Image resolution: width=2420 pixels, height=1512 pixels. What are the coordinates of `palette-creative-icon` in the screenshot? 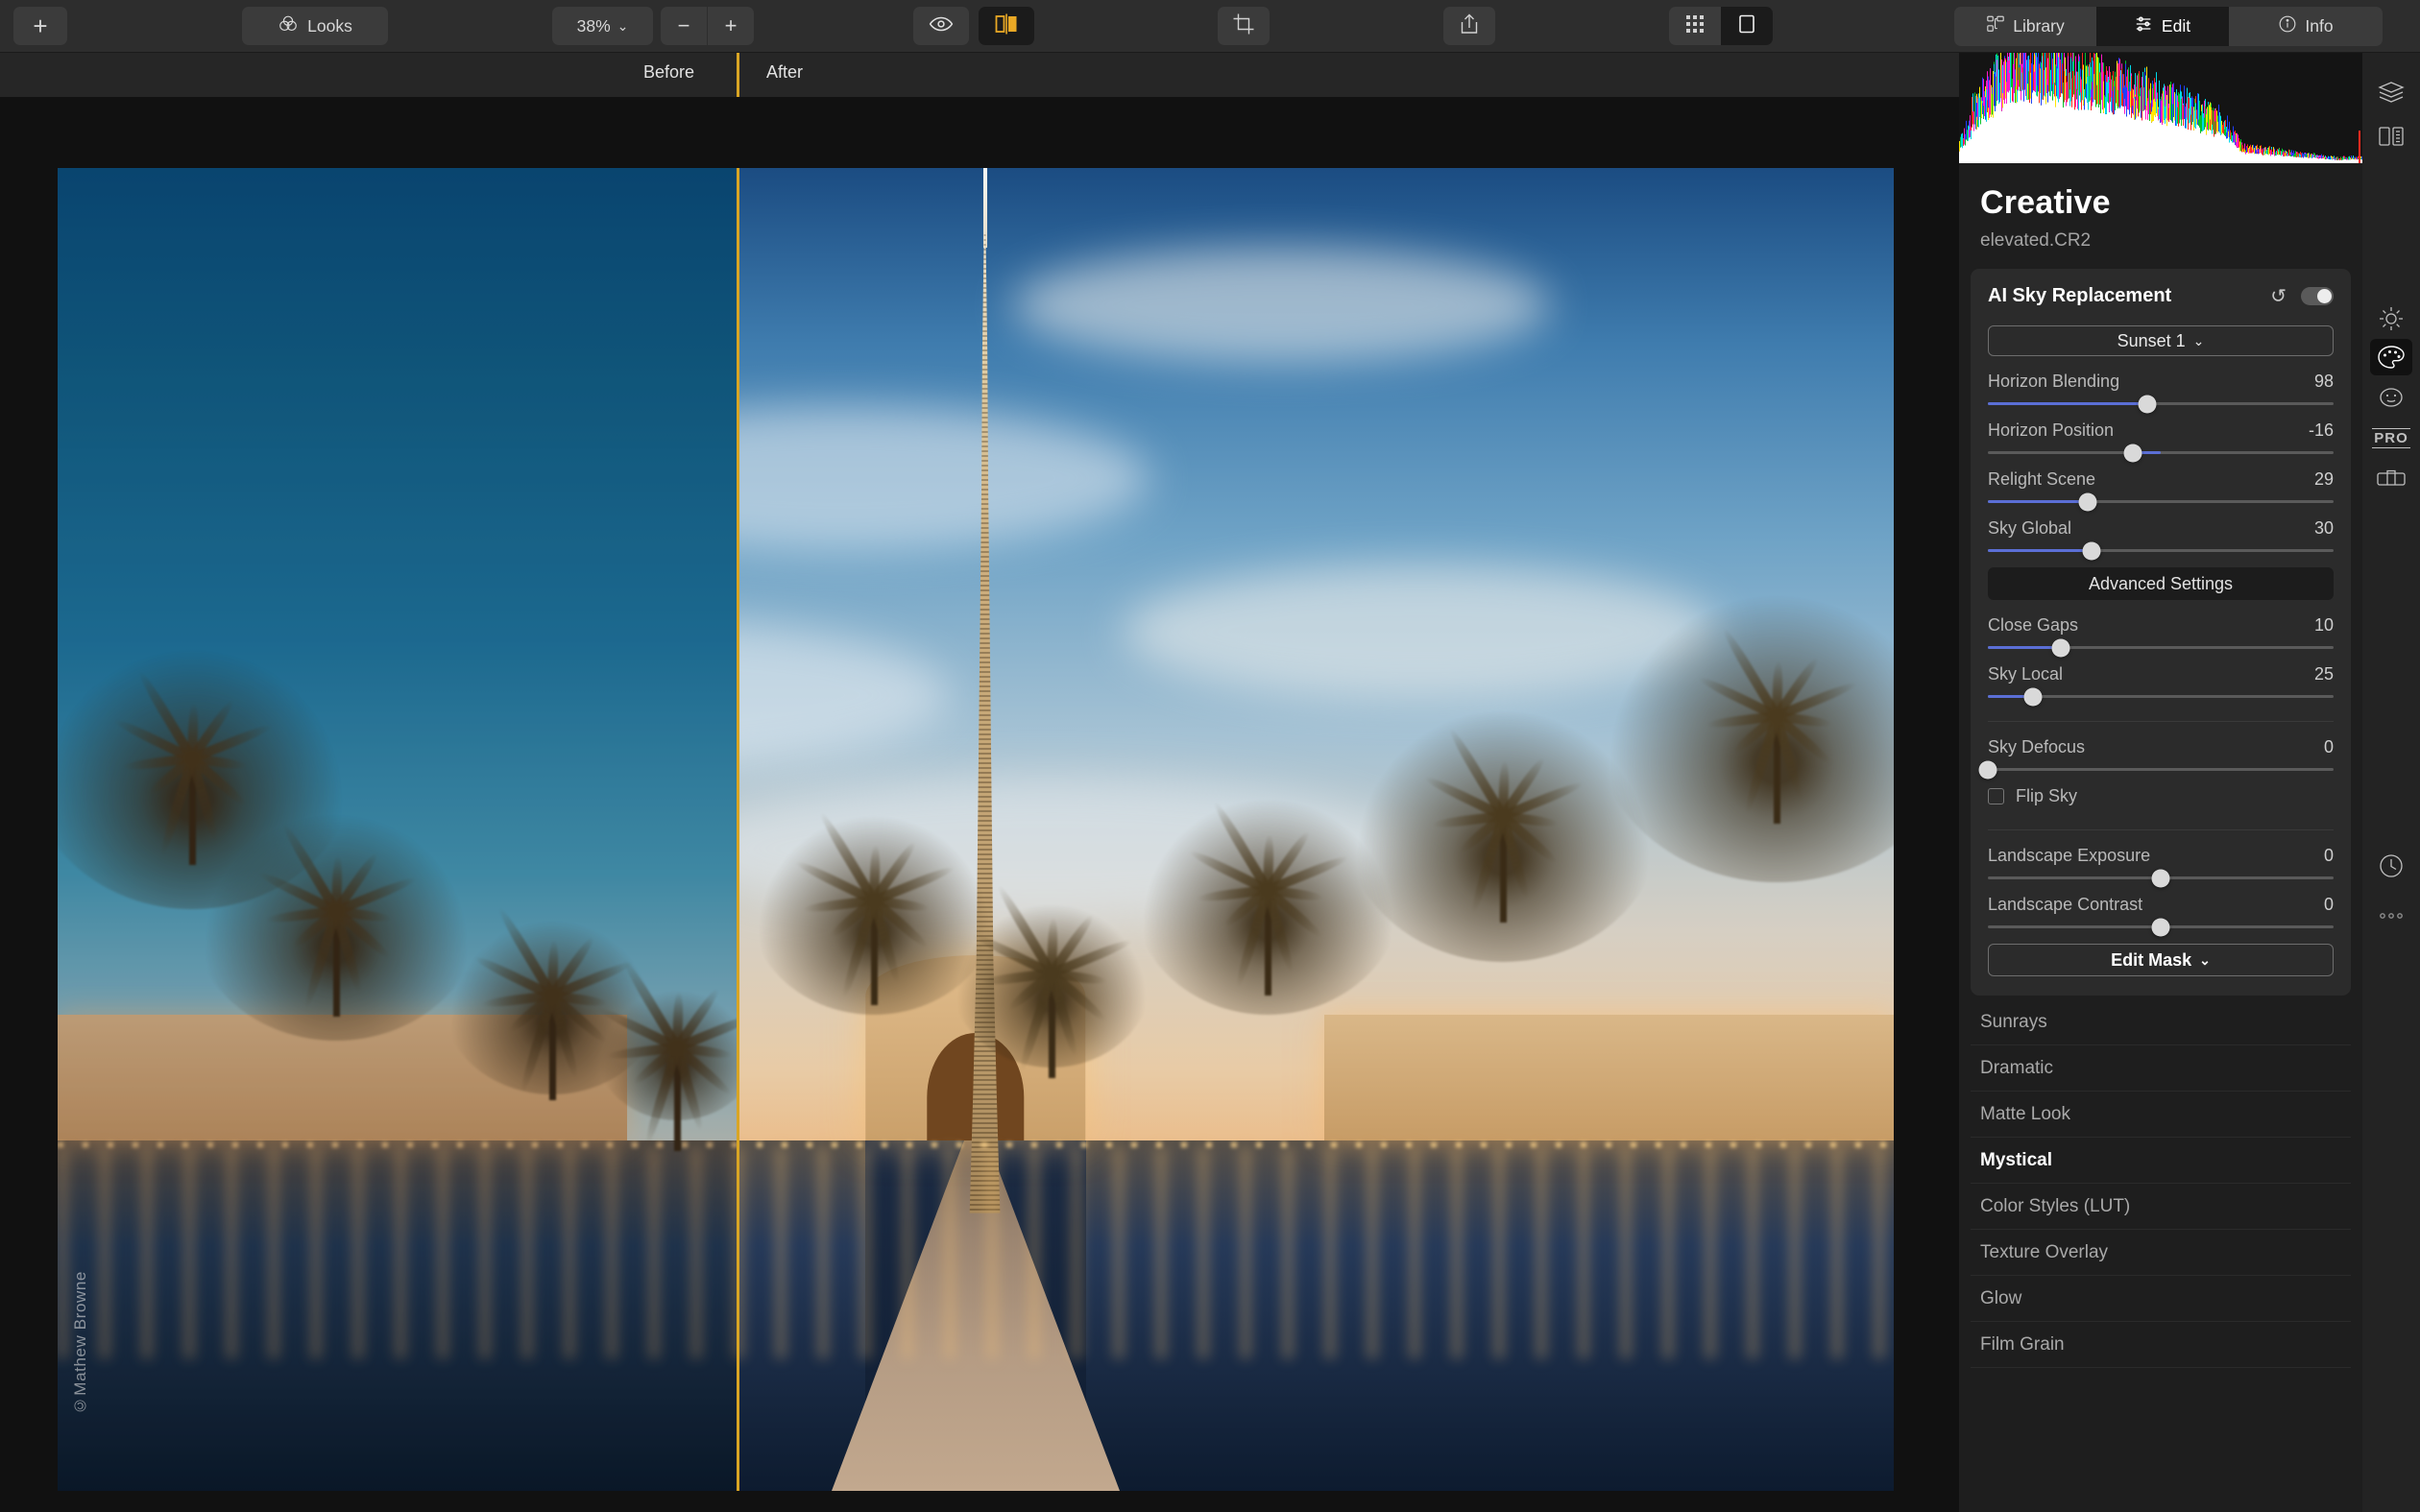 It's located at (2391, 357).